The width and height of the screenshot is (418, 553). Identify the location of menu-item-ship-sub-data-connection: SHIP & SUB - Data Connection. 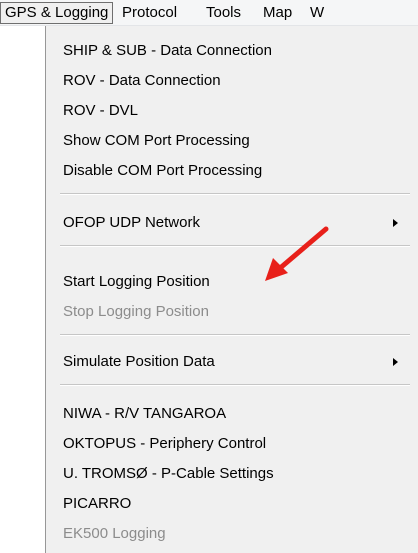
(232, 51).